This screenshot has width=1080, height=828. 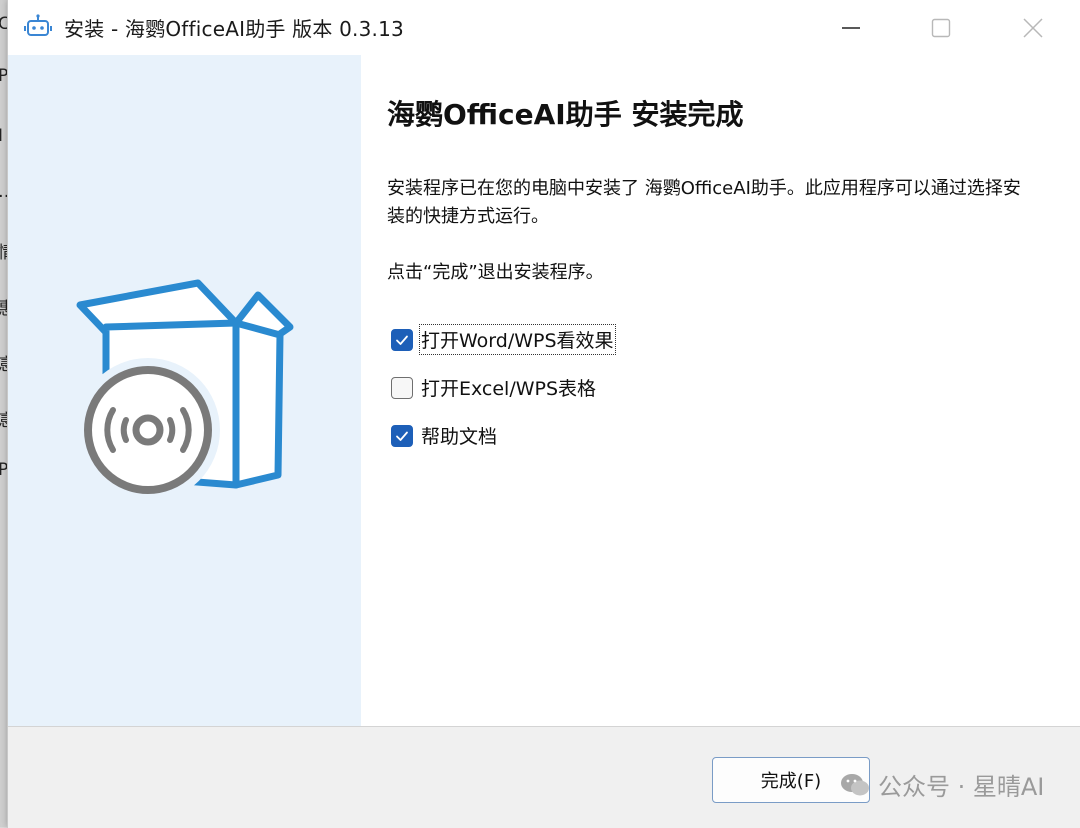 I want to click on option-label: 打开Excel/WPS表格, so click(x=509, y=389).